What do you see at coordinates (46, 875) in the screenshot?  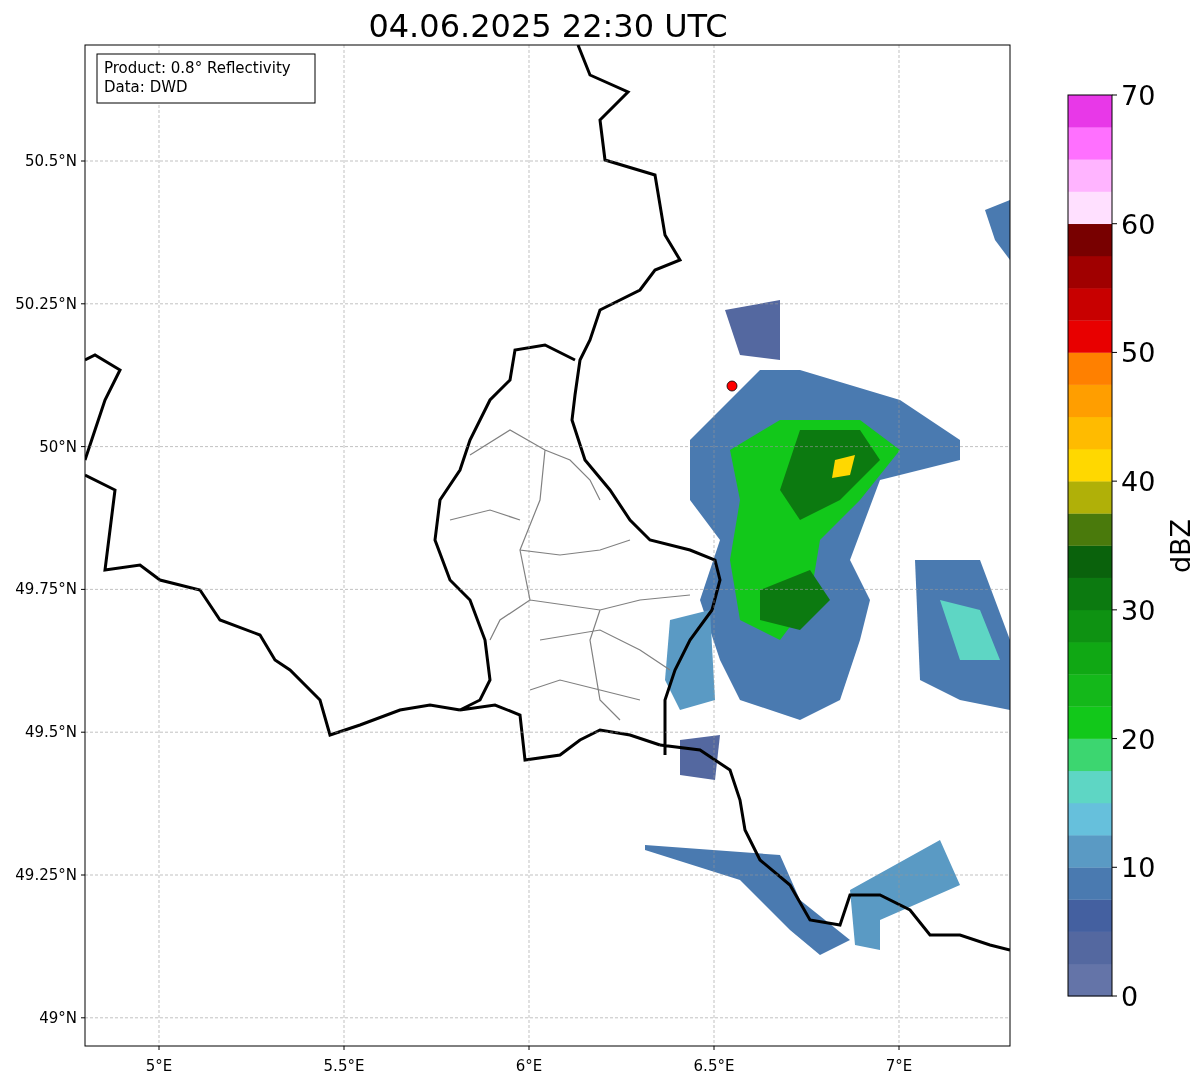 I see `axis-tick-label: 49.25°N` at bounding box center [46, 875].